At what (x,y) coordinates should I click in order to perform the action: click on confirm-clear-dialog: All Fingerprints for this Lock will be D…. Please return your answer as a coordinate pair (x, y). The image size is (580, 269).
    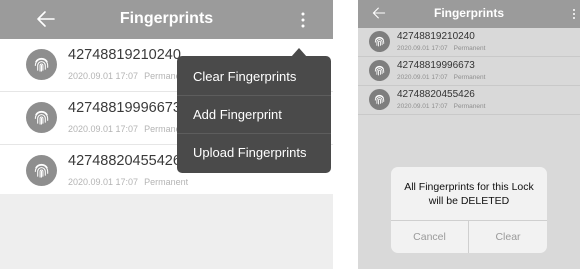
    Looking at the image, I should click on (469, 210).